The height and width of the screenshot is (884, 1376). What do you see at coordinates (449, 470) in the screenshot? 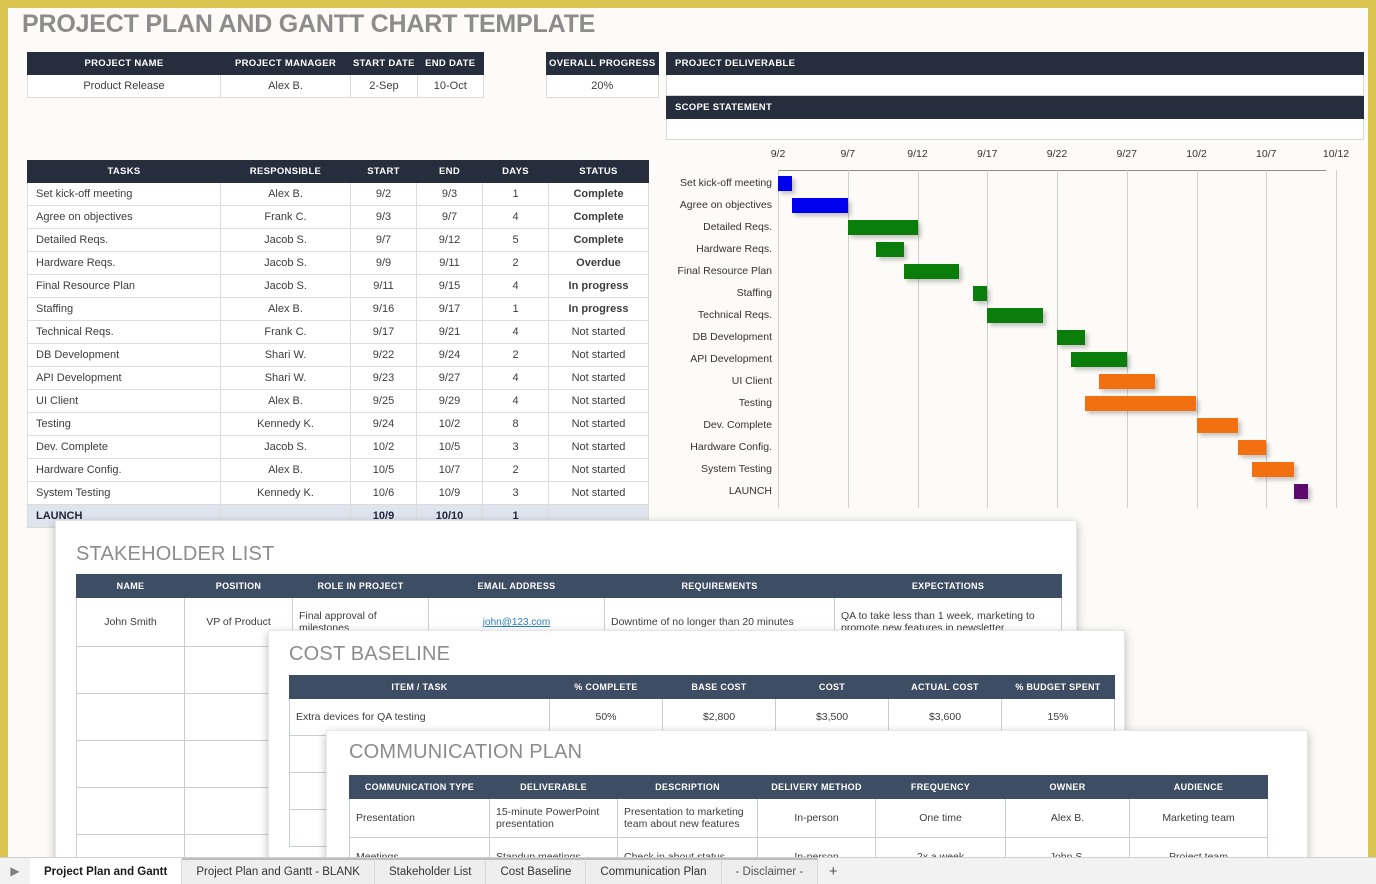
I see `cell-end: 10/7` at bounding box center [449, 470].